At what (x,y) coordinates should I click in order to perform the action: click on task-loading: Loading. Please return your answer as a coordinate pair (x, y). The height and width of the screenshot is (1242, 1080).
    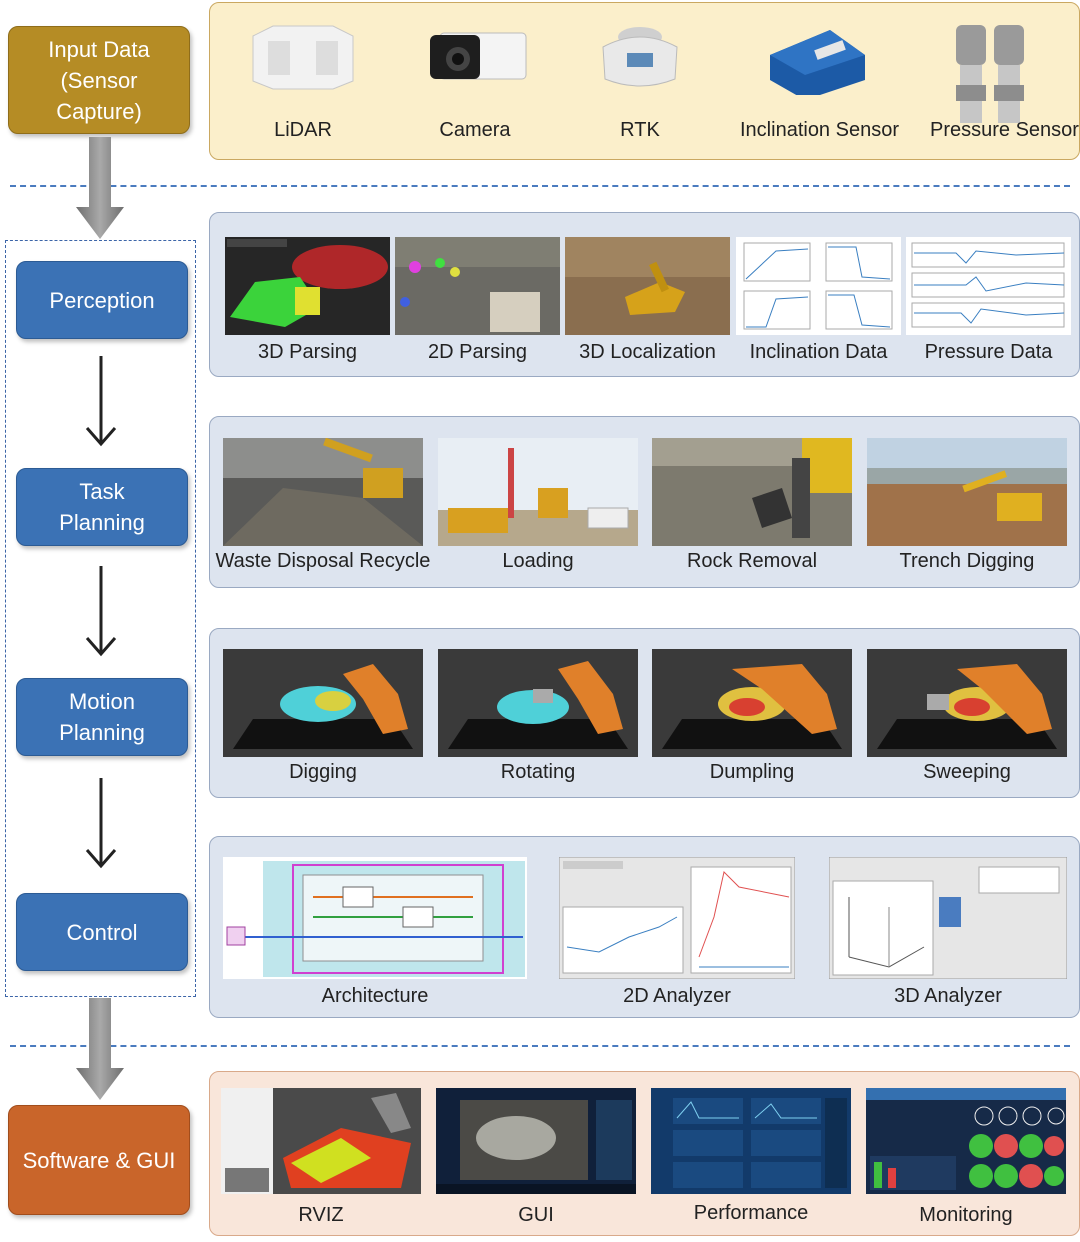
    Looking at the image, I should click on (538, 505).